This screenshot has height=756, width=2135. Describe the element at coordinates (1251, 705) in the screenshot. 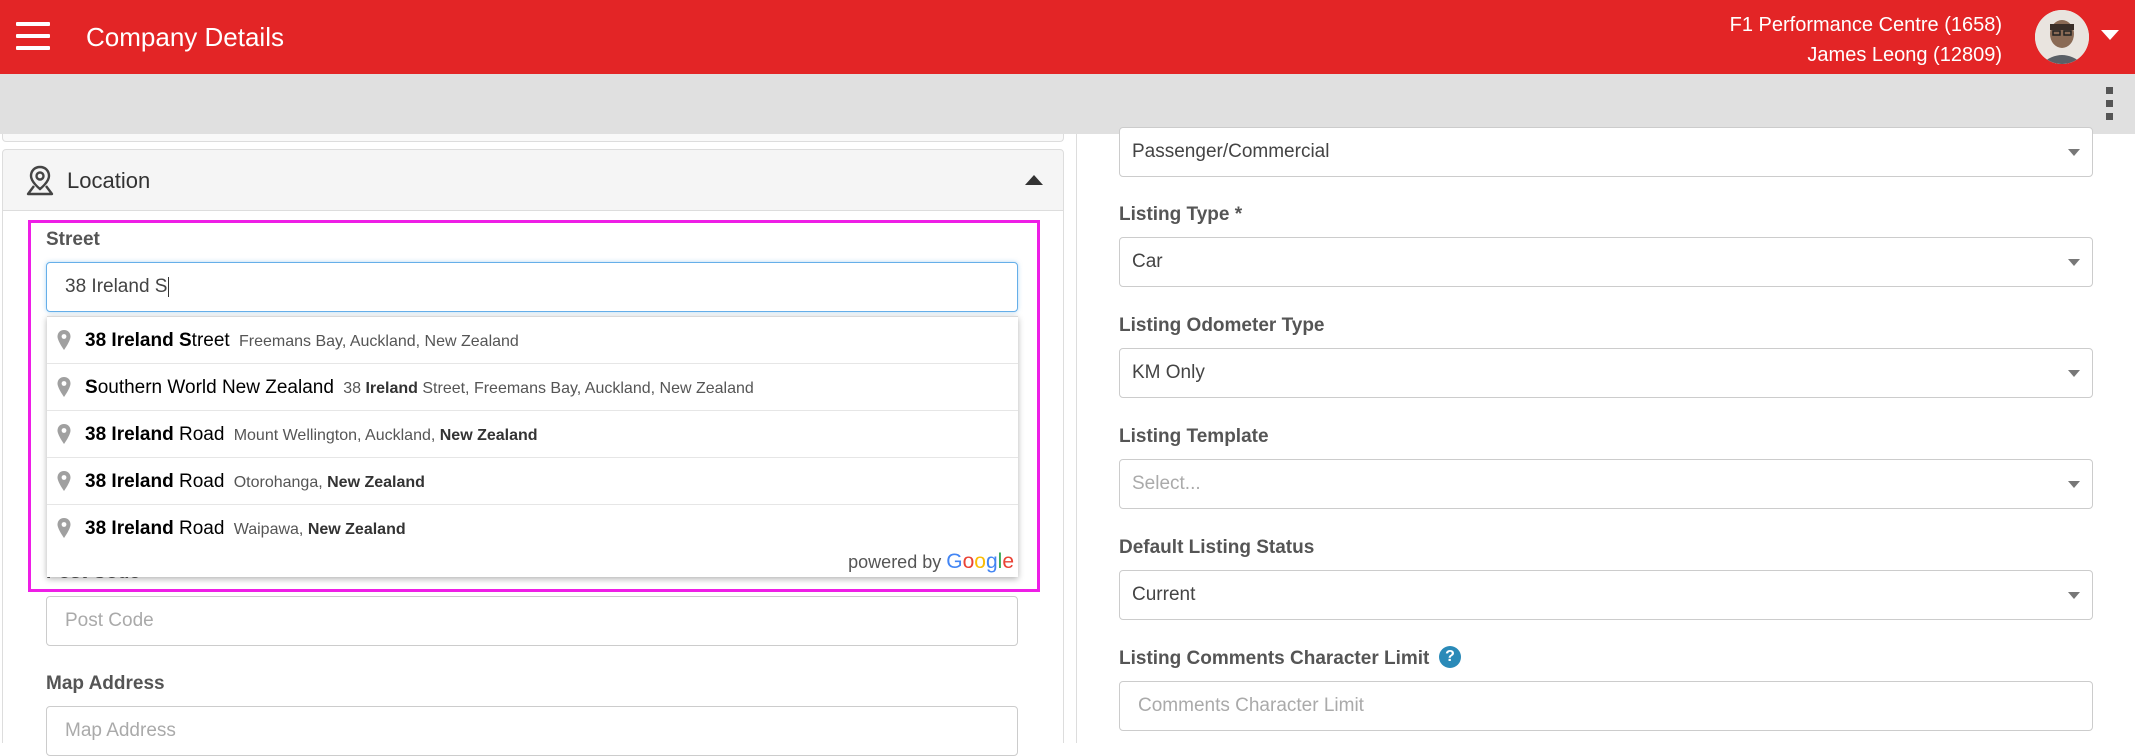

I see `comments-limit-placeholder: Comments Character Limit` at that location.